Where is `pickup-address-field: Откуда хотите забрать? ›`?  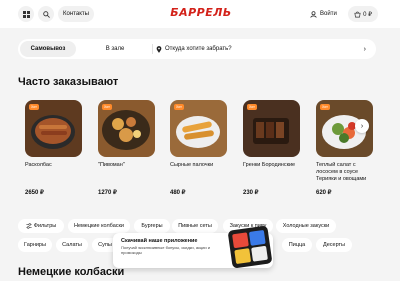
pickup-address-field: Откуда хотите забрать? › is located at coordinates (263, 49).